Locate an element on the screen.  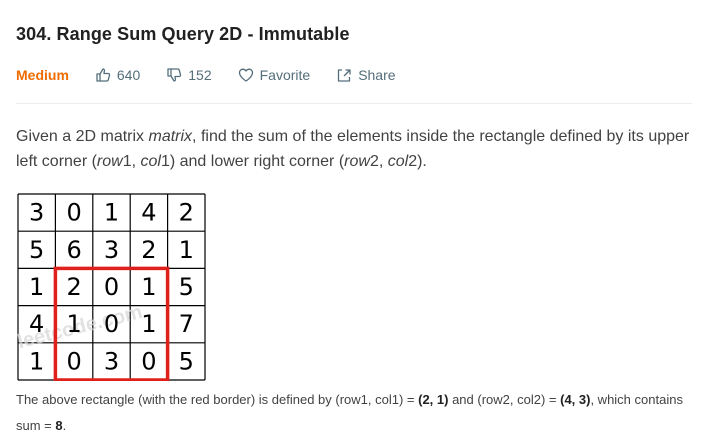
description-text: ) and lower right corner ( is located at coordinates (257, 161).